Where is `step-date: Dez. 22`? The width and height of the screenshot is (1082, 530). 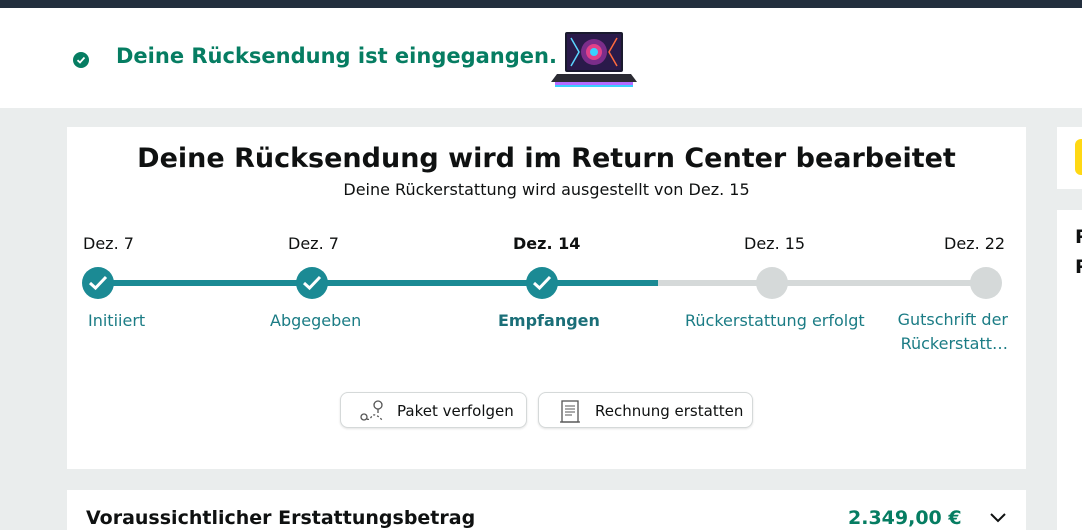 step-date: Dez. 22 is located at coordinates (975, 243).